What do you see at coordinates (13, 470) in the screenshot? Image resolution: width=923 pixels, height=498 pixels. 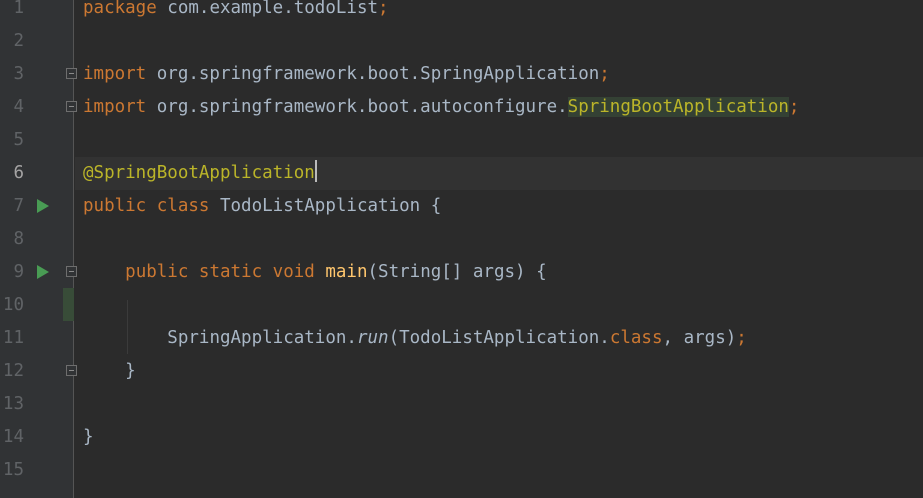 I see `line-number-15: 15` at bounding box center [13, 470].